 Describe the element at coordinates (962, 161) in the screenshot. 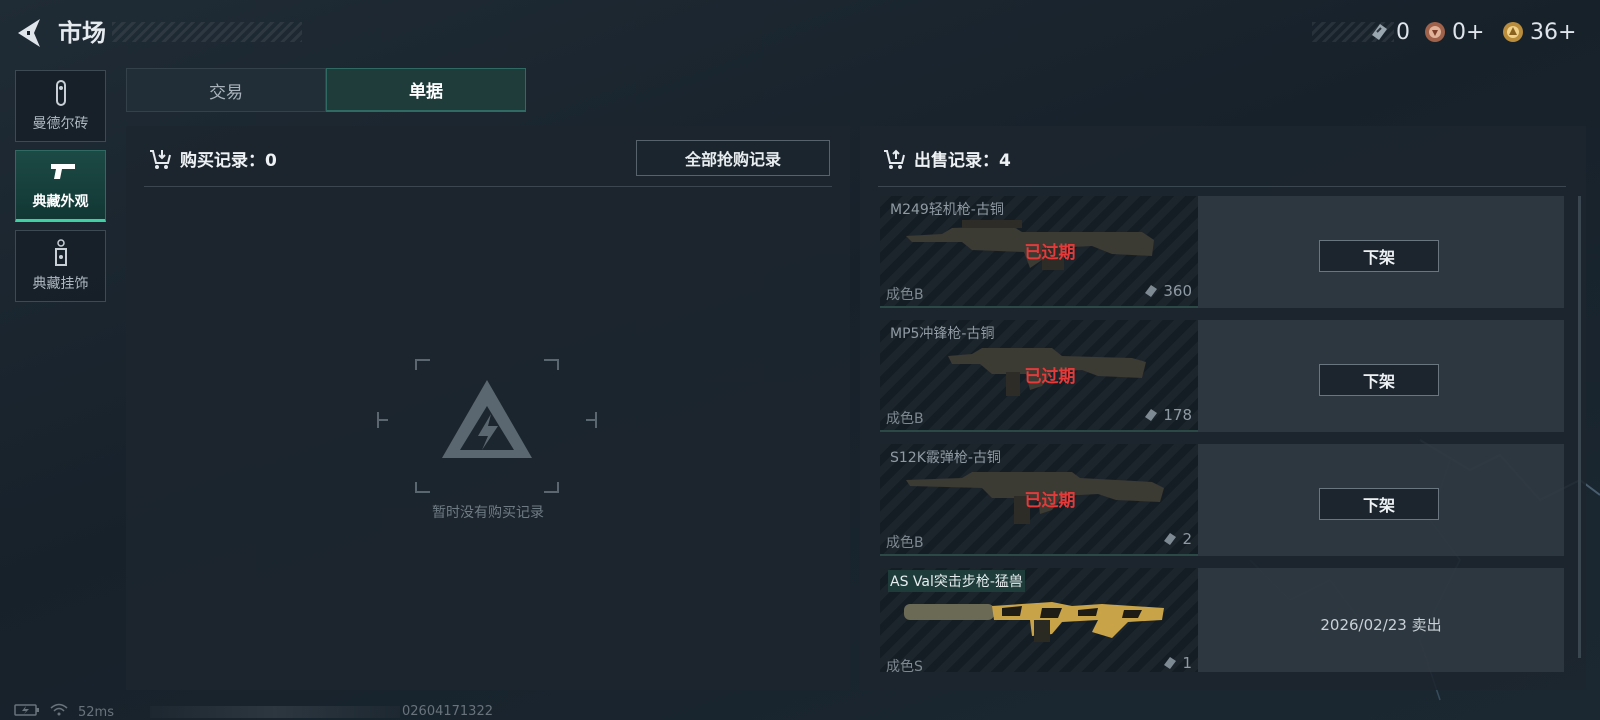

I see `sale-records-title: 出售记录：4` at that location.